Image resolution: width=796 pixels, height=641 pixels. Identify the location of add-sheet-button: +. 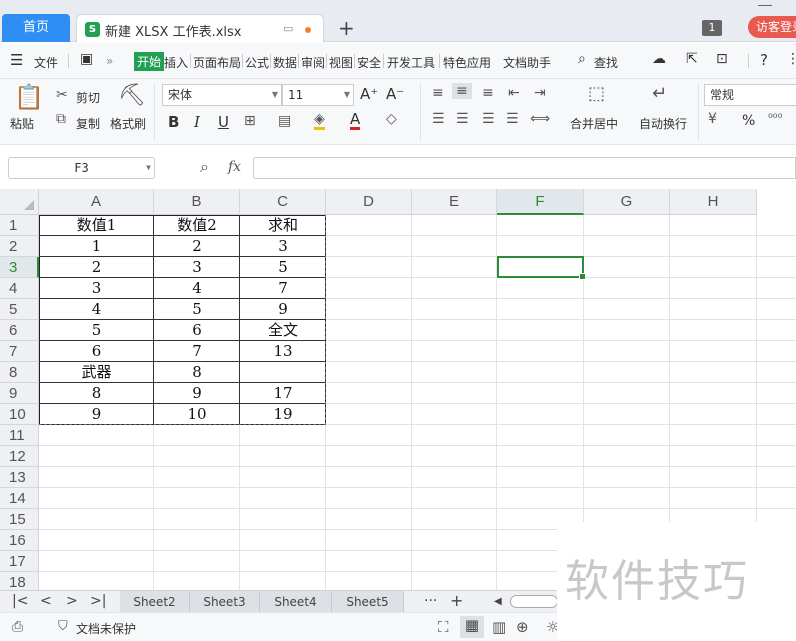
(456, 600).